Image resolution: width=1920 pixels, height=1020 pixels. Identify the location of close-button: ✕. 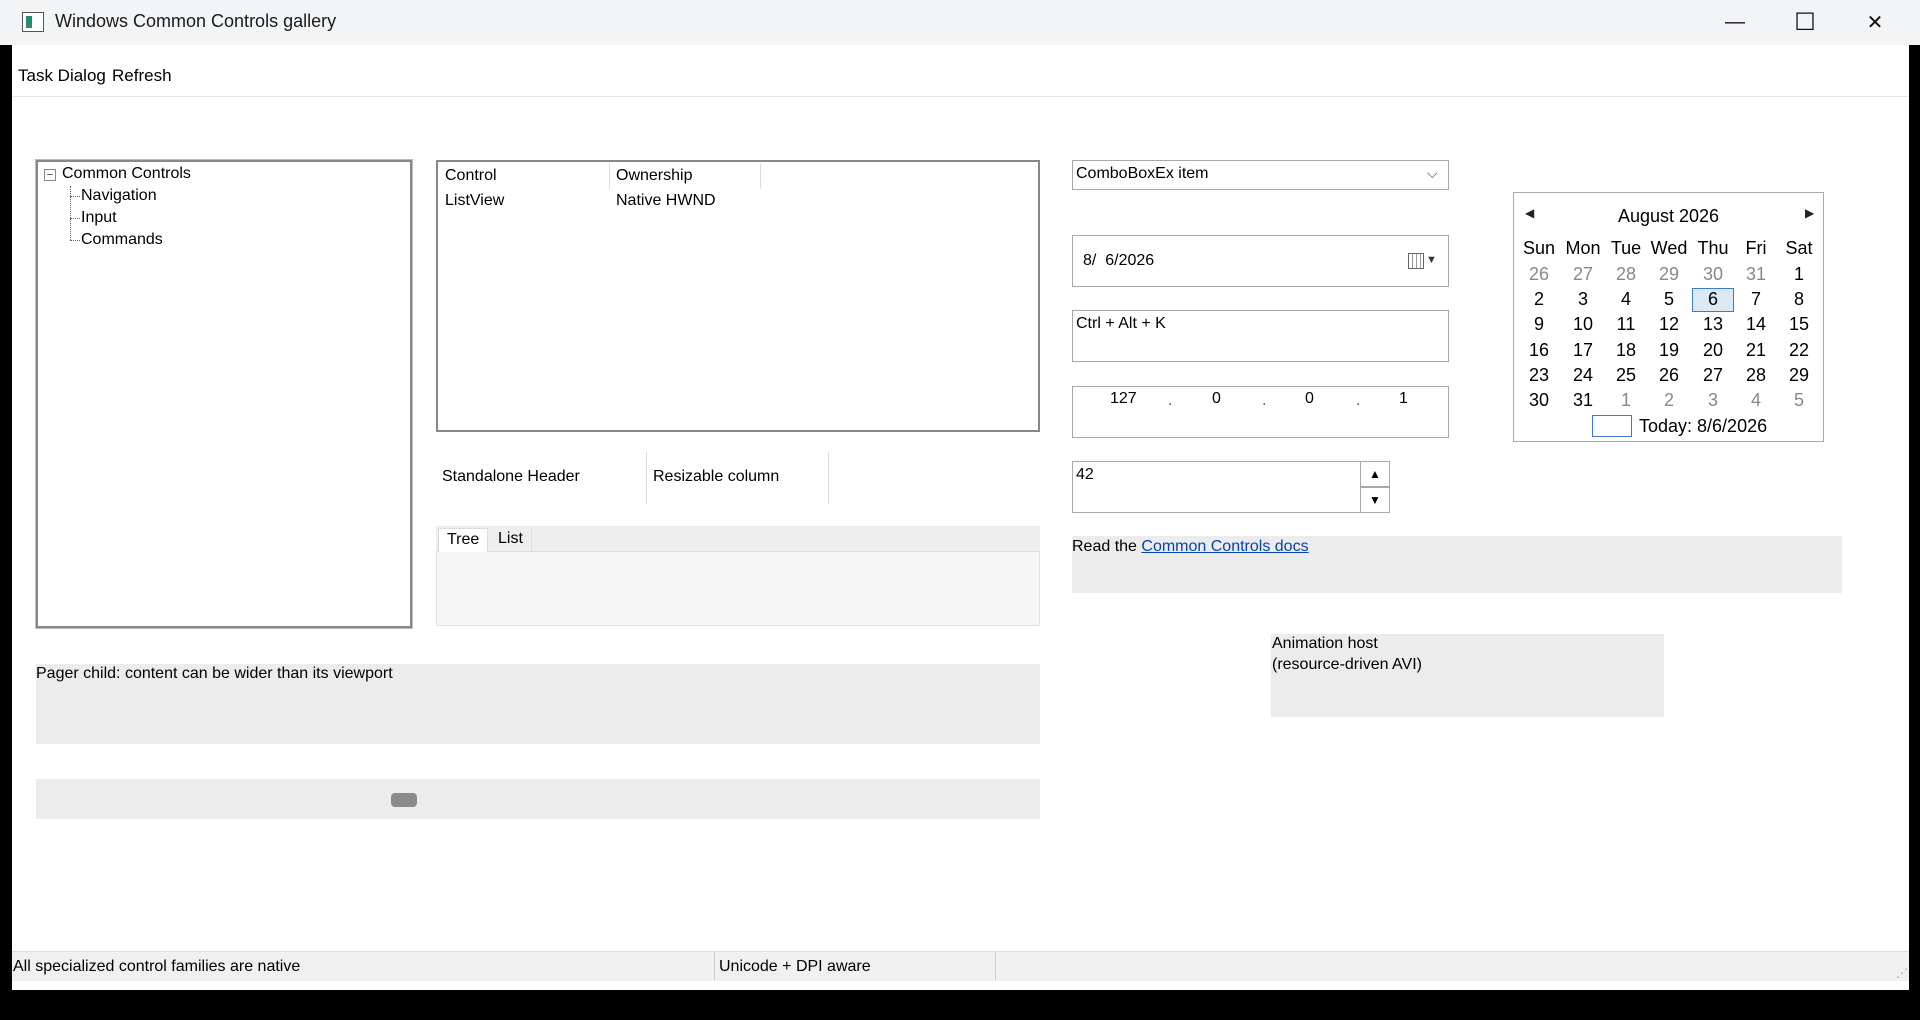
(1875, 22).